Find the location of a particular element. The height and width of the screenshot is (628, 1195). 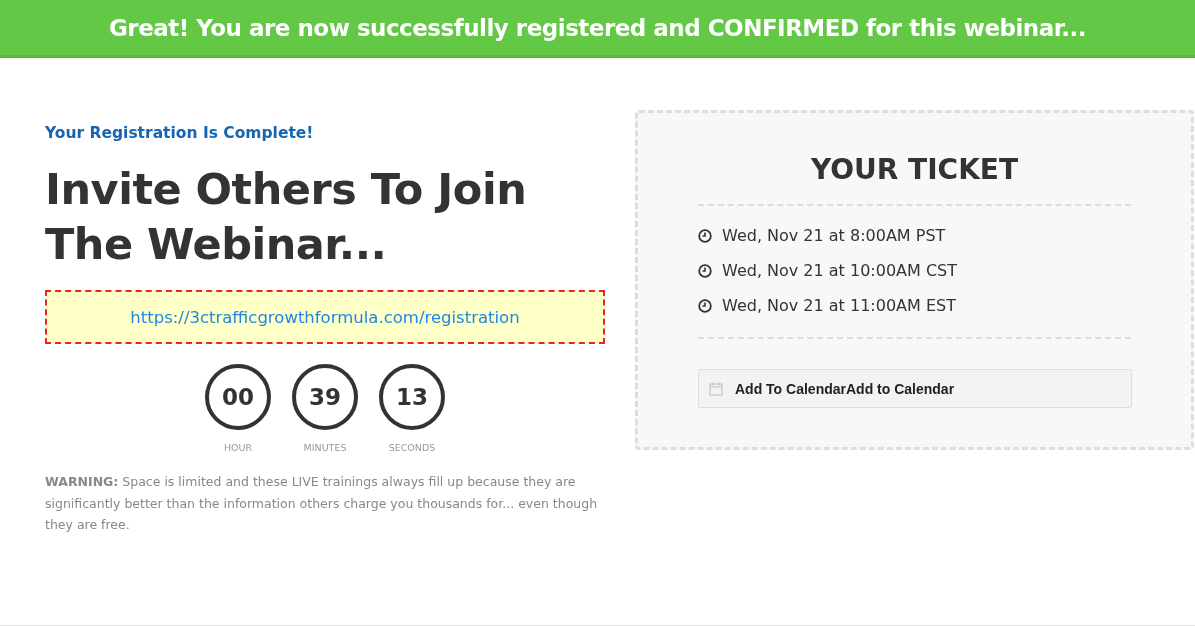

warning-text: WARNING: Space is limited and these LIVE trainings always fill up because they are significantly better than the information others charge you thousands for... even though they are free. is located at coordinates (322, 503).